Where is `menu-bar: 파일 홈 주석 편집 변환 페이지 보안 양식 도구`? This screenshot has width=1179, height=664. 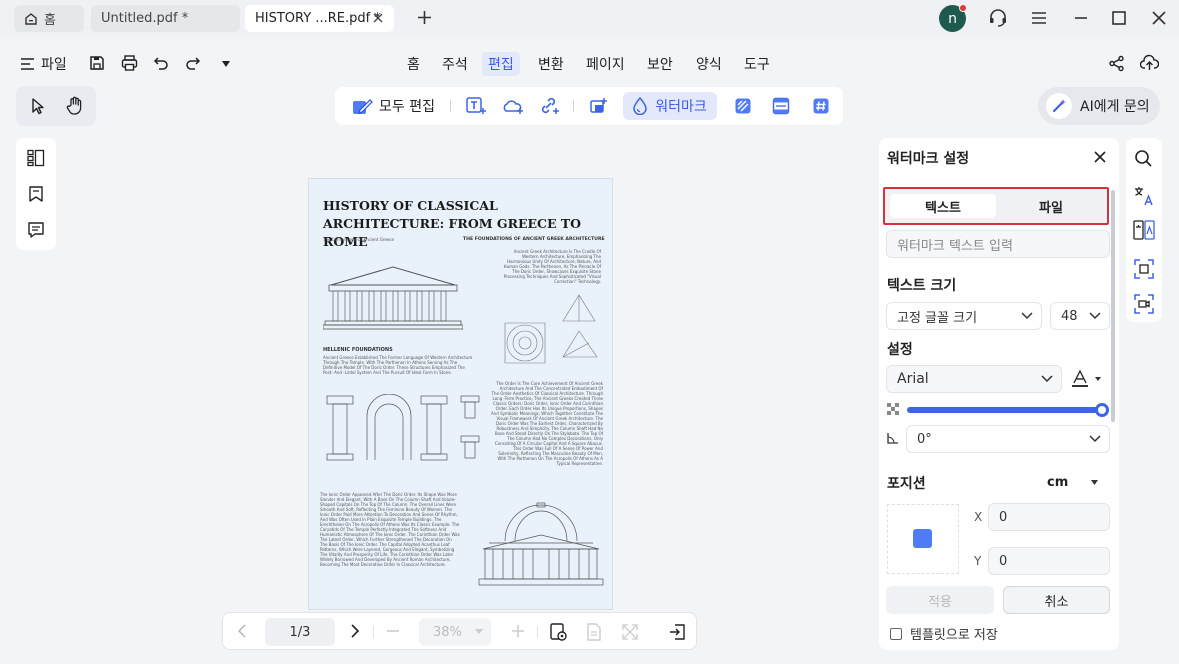
menu-bar: 파일 홈 주석 편집 변환 페이지 보안 양식 도구 is located at coordinates (589, 63).